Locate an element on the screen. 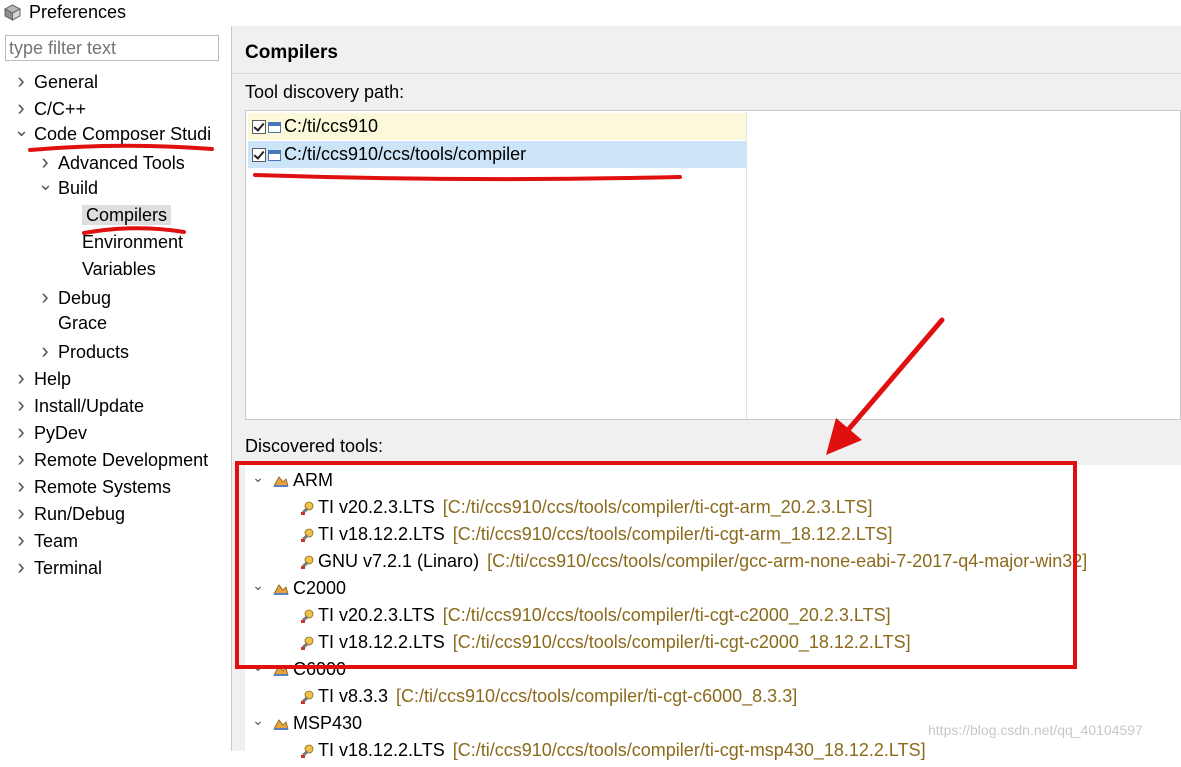 The width and height of the screenshot is (1181, 767). tree-item-terminal: › Terminal is located at coordinates (58, 566).